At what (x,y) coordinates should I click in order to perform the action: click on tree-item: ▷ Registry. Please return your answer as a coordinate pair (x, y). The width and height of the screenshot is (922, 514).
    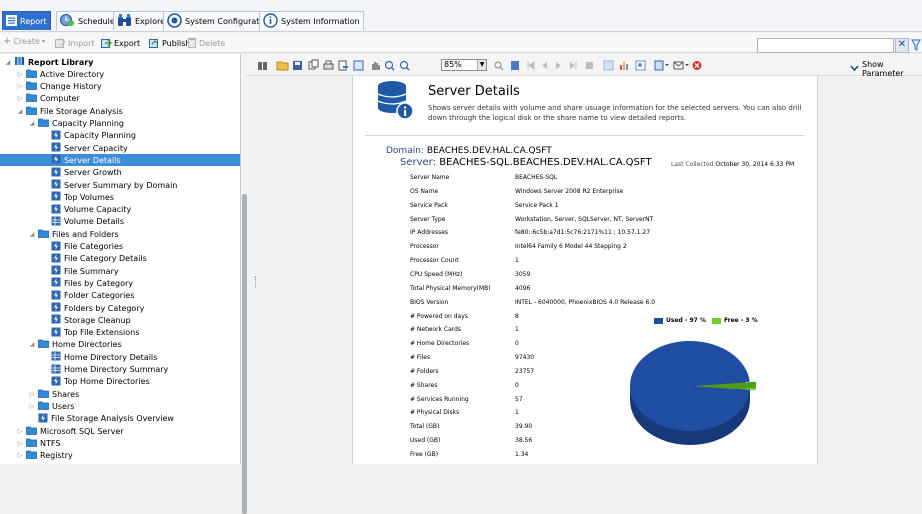
    Looking at the image, I should click on (45, 456).